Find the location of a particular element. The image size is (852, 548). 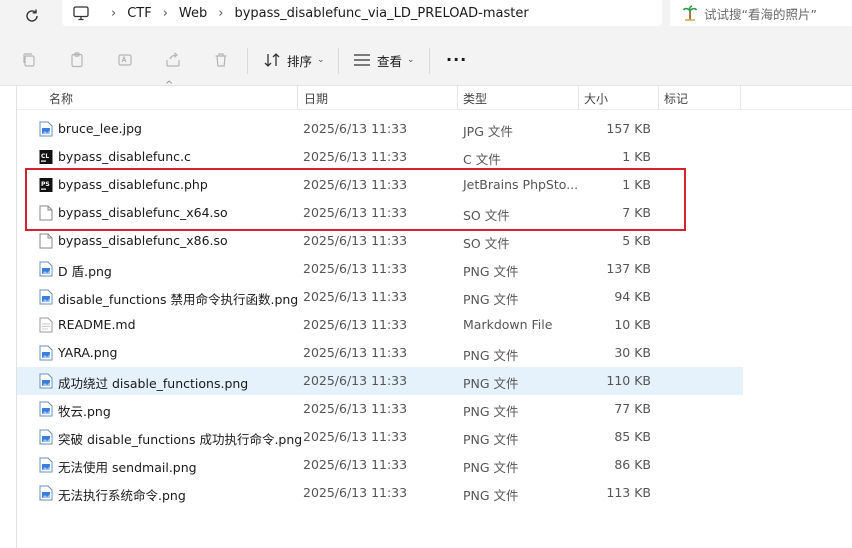

file-type: JPG 文件 is located at coordinates (488, 131).